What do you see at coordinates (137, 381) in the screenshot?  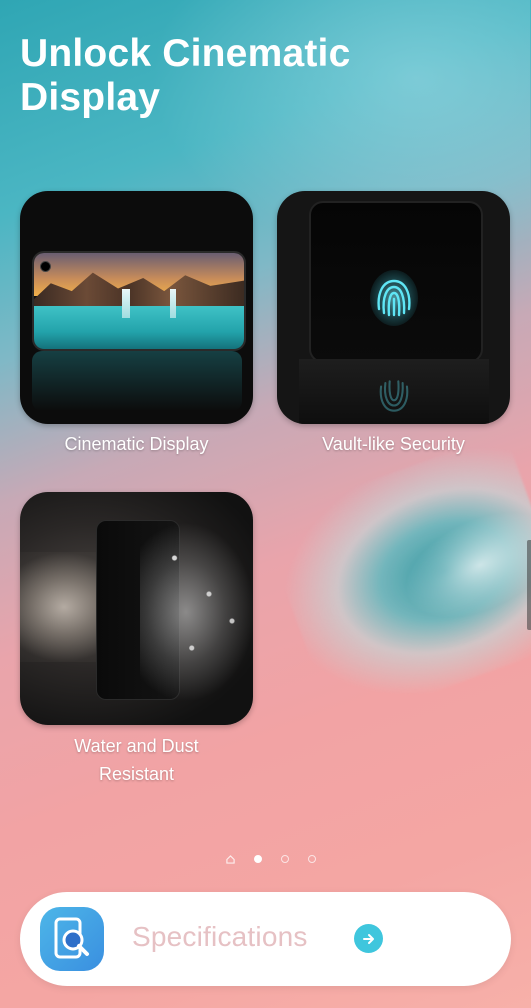 I see `phone-reflection` at bounding box center [137, 381].